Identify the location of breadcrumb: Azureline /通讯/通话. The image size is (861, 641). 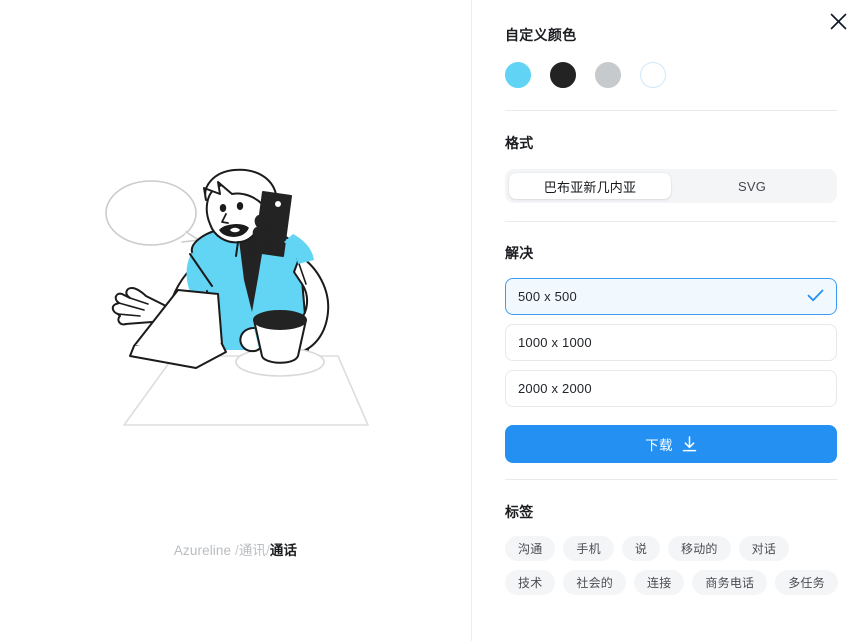
(235, 550).